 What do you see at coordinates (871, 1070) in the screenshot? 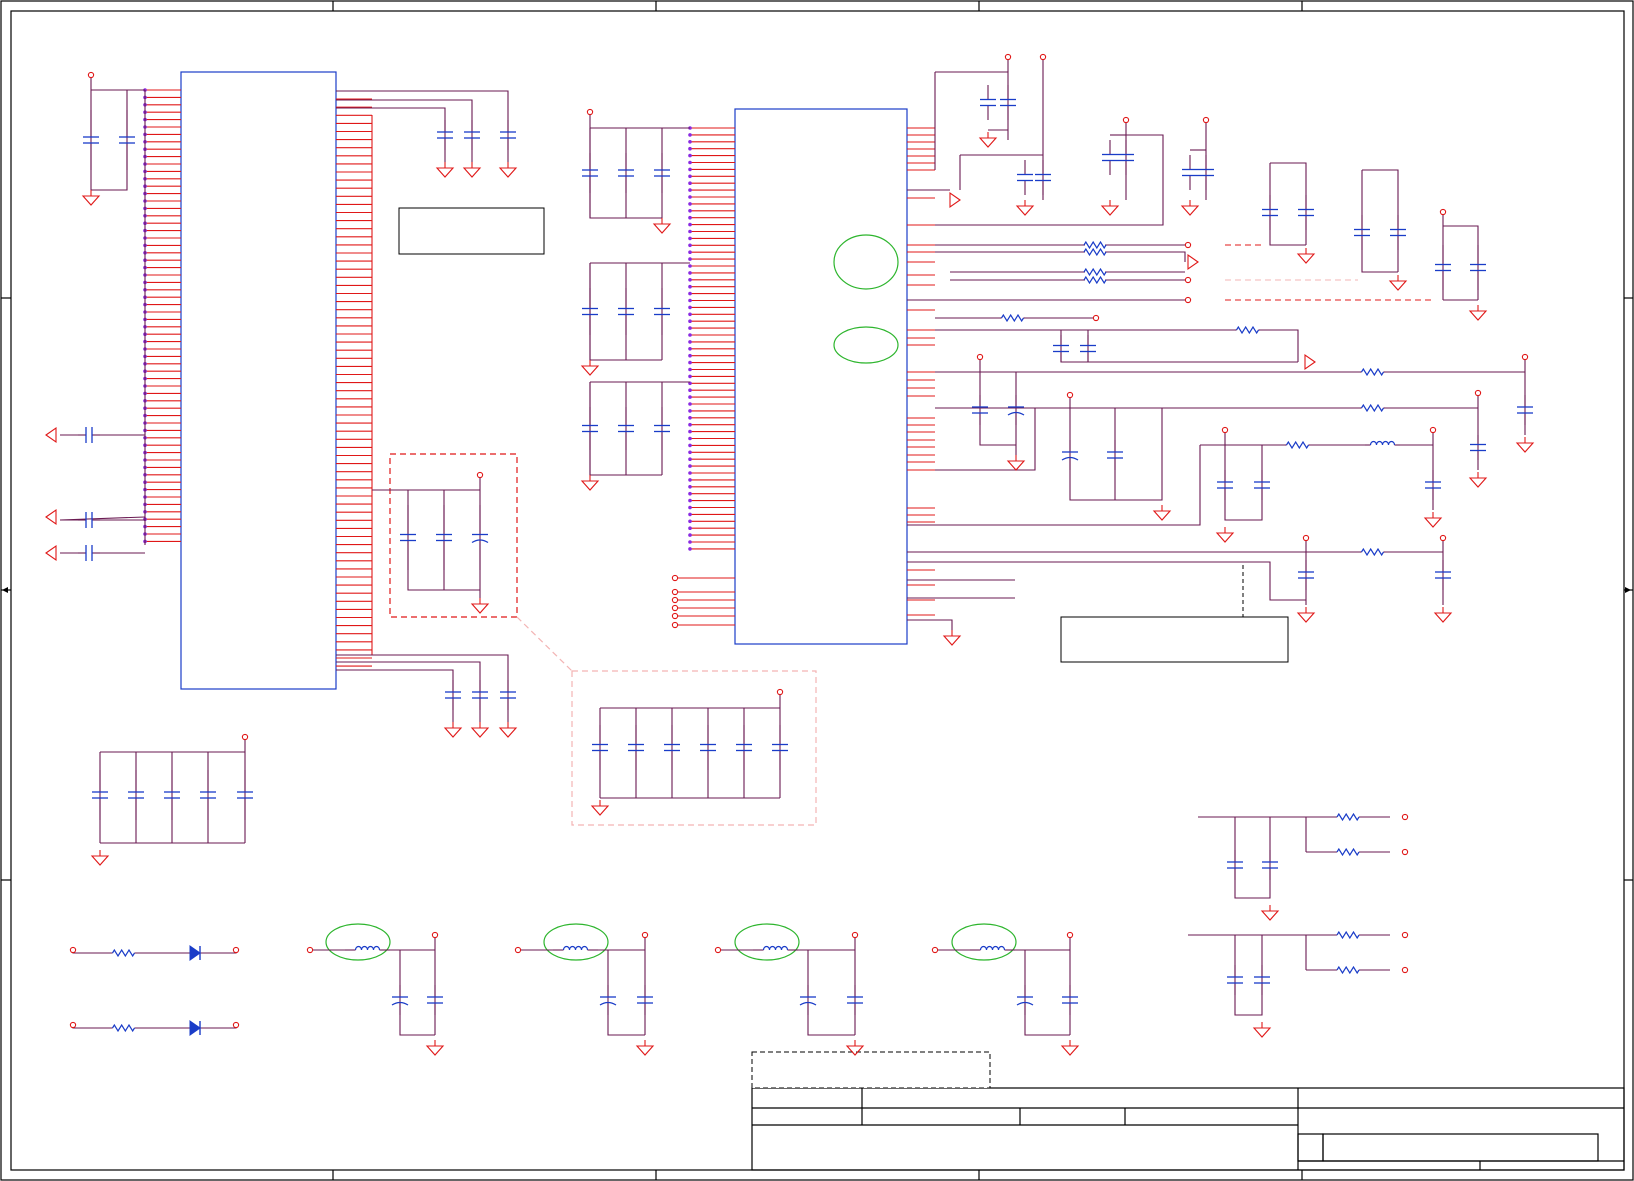
I see `note-box-bottom` at bounding box center [871, 1070].